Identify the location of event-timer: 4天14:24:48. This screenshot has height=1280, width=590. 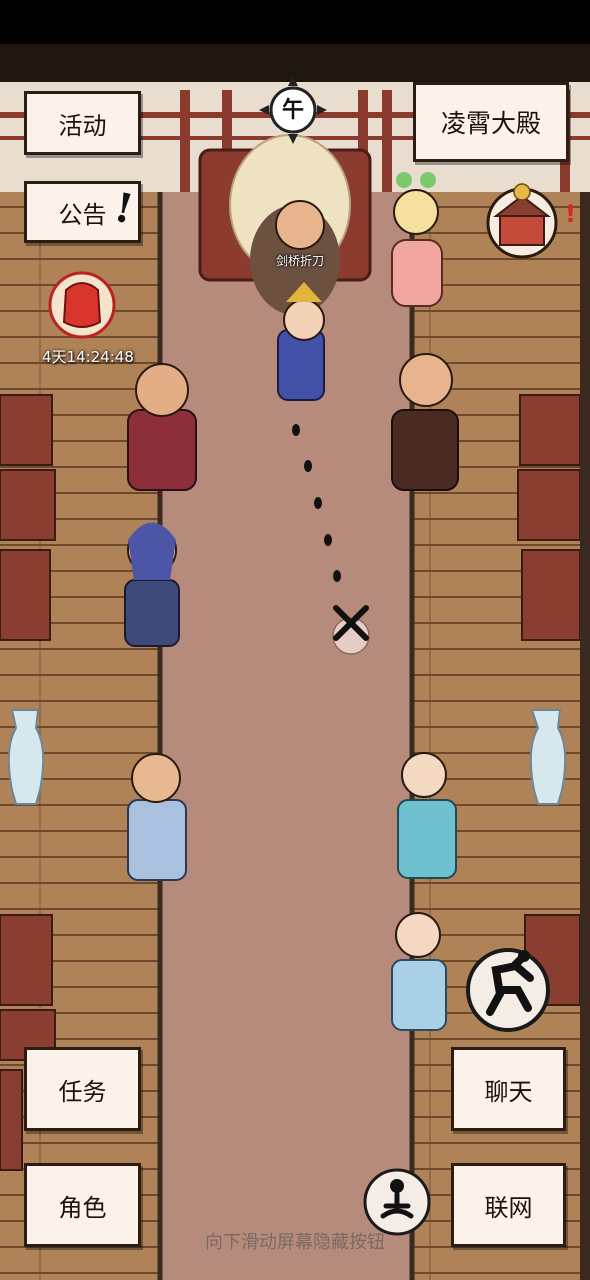
(88, 357).